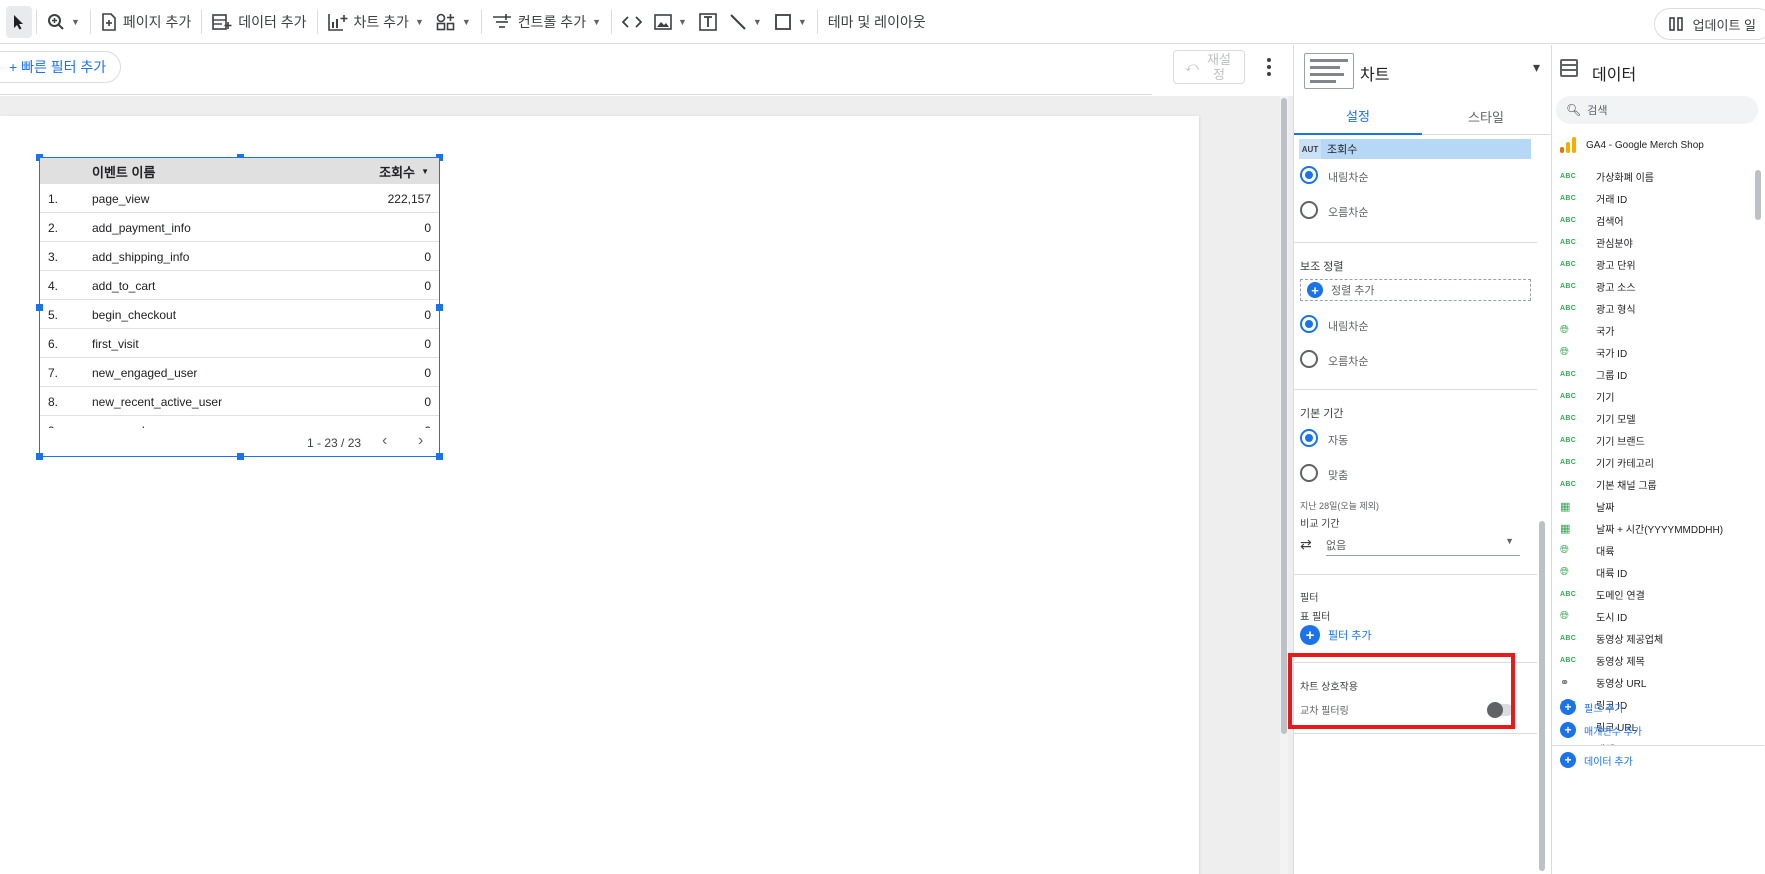  I want to click on add-field-button: + 필드 추가, so click(1592, 707).